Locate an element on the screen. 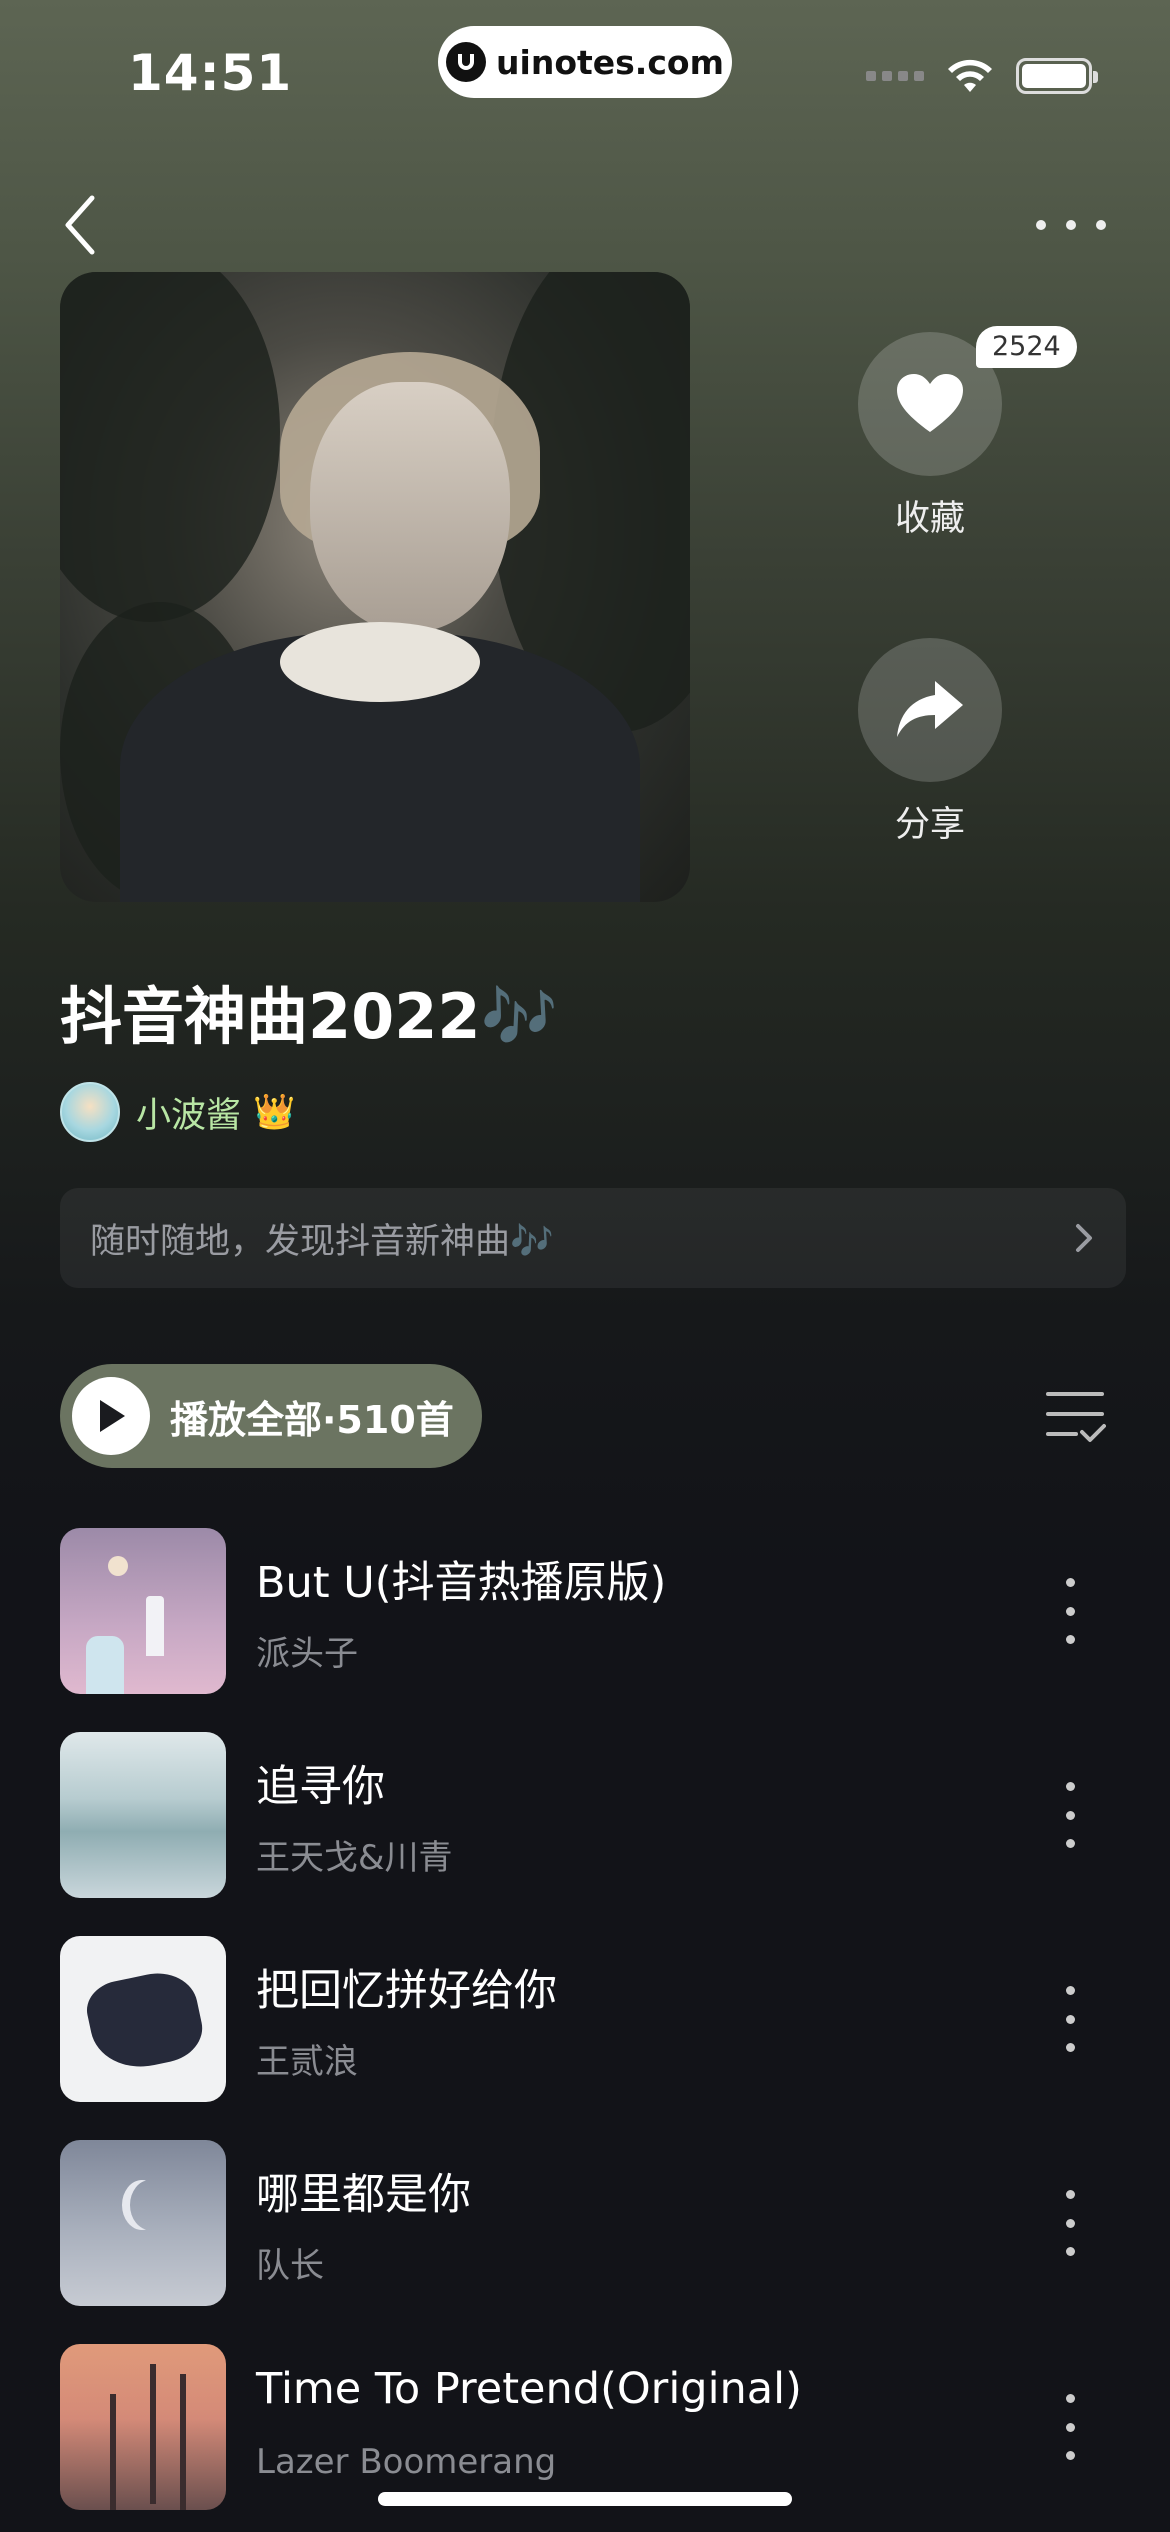  status-icons is located at coordinates (982, 76).